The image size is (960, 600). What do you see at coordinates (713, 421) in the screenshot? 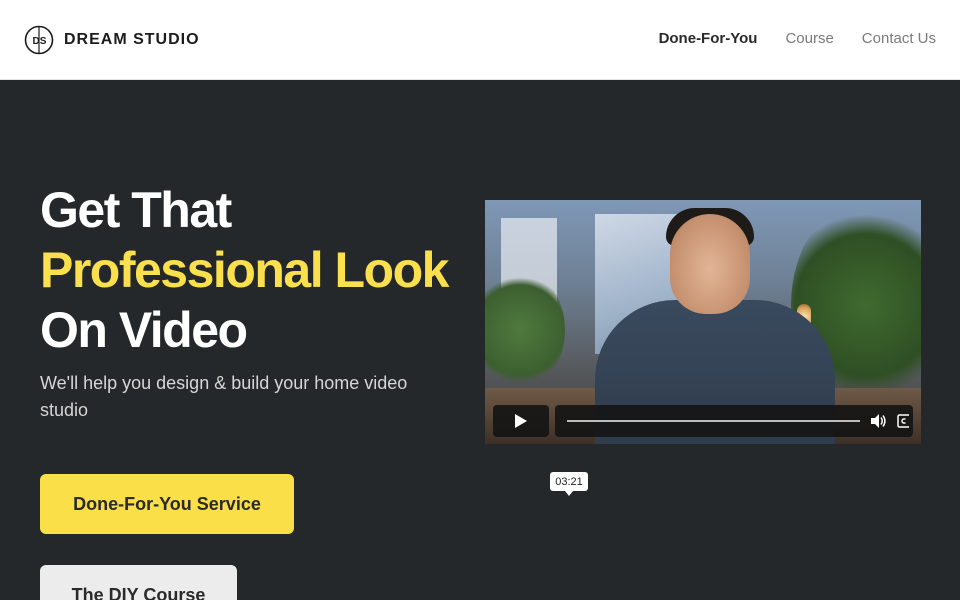
I see `seek-bar` at bounding box center [713, 421].